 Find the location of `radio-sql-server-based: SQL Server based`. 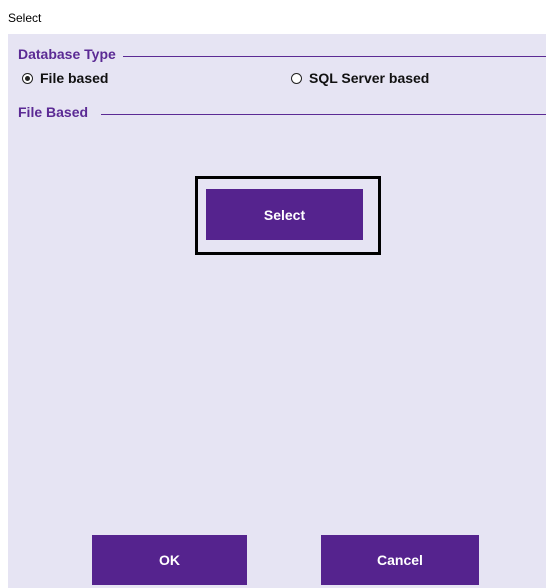

radio-sql-server-based: SQL Server based is located at coordinates (360, 78).